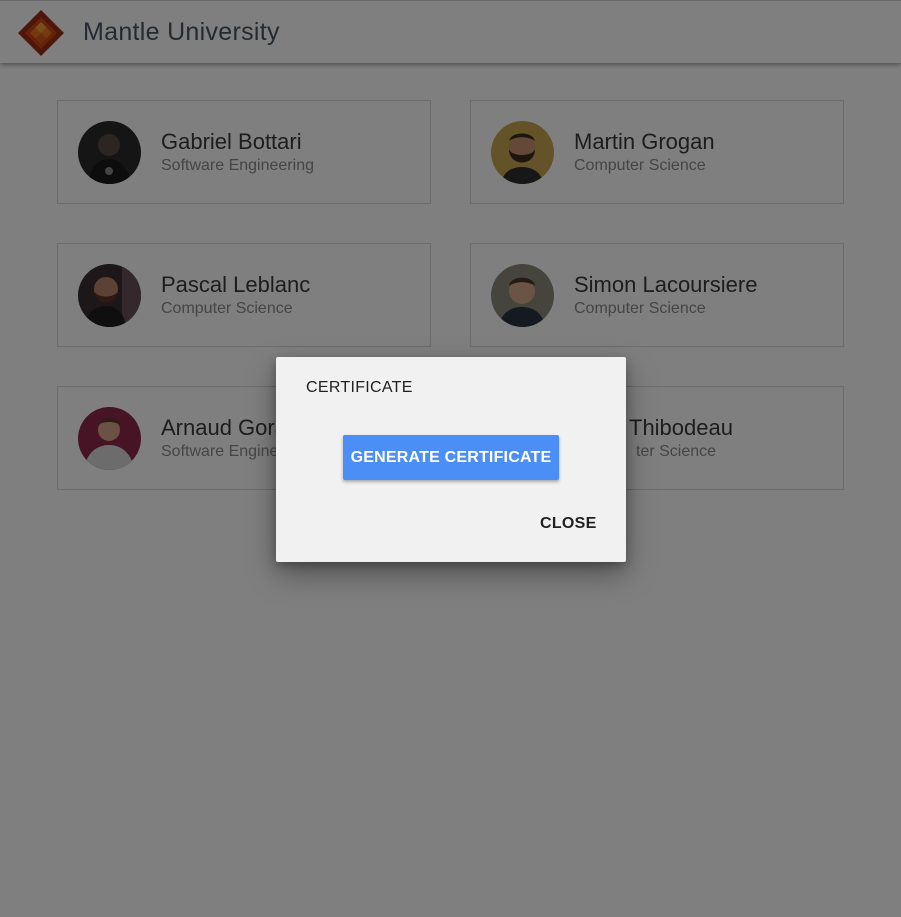  I want to click on close-button: CLOSE, so click(568, 524).